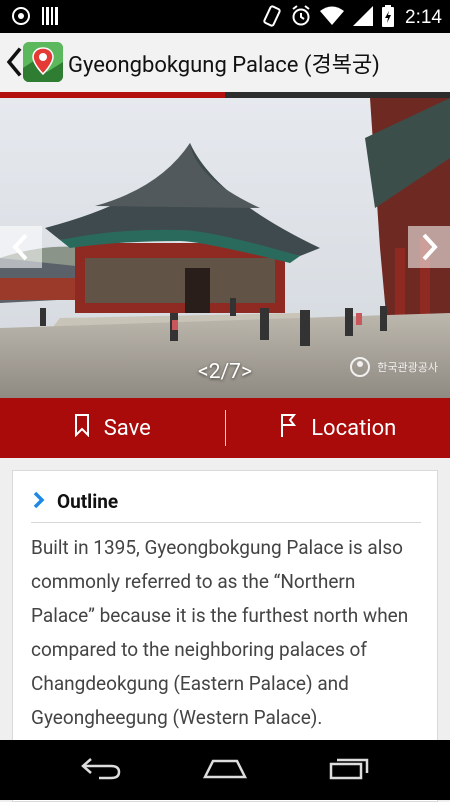  What do you see at coordinates (225, 16) in the screenshot?
I see `status-bar: 2:14` at bounding box center [225, 16].